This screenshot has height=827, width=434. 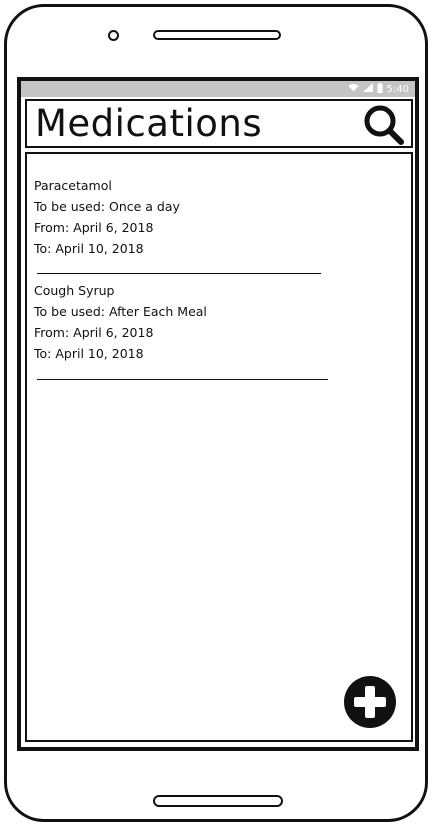 What do you see at coordinates (217, 35) in the screenshot?
I see `earpiece-speaker` at bounding box center [217, 35].